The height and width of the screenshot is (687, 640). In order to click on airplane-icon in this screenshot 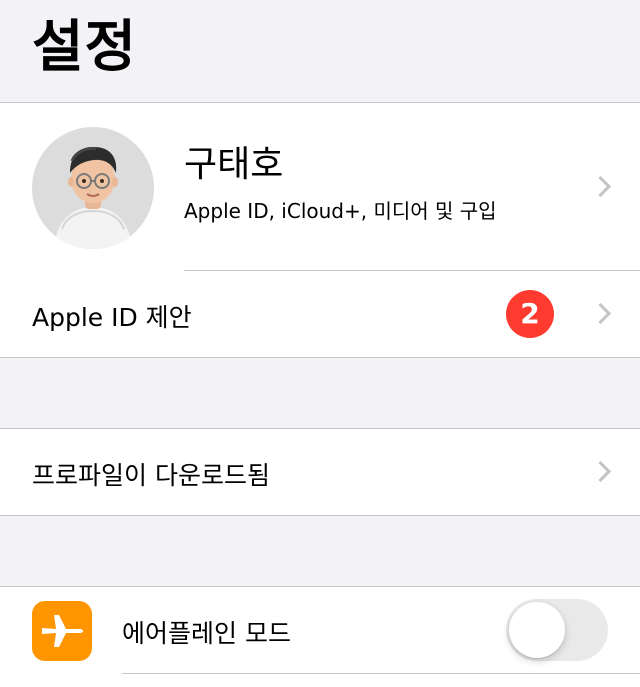, I will do `click(62, 631)`.